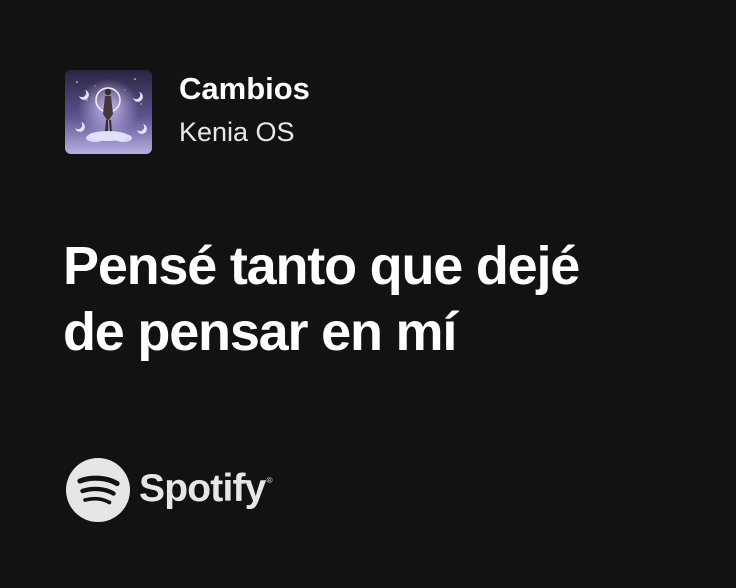 The width and height of the screenshot is (736, 588). What do you see at coordinates (244, 110) in the screenshot?
I see `track-meta: Cambios Kenia OS` at bounding box center [244, 110].